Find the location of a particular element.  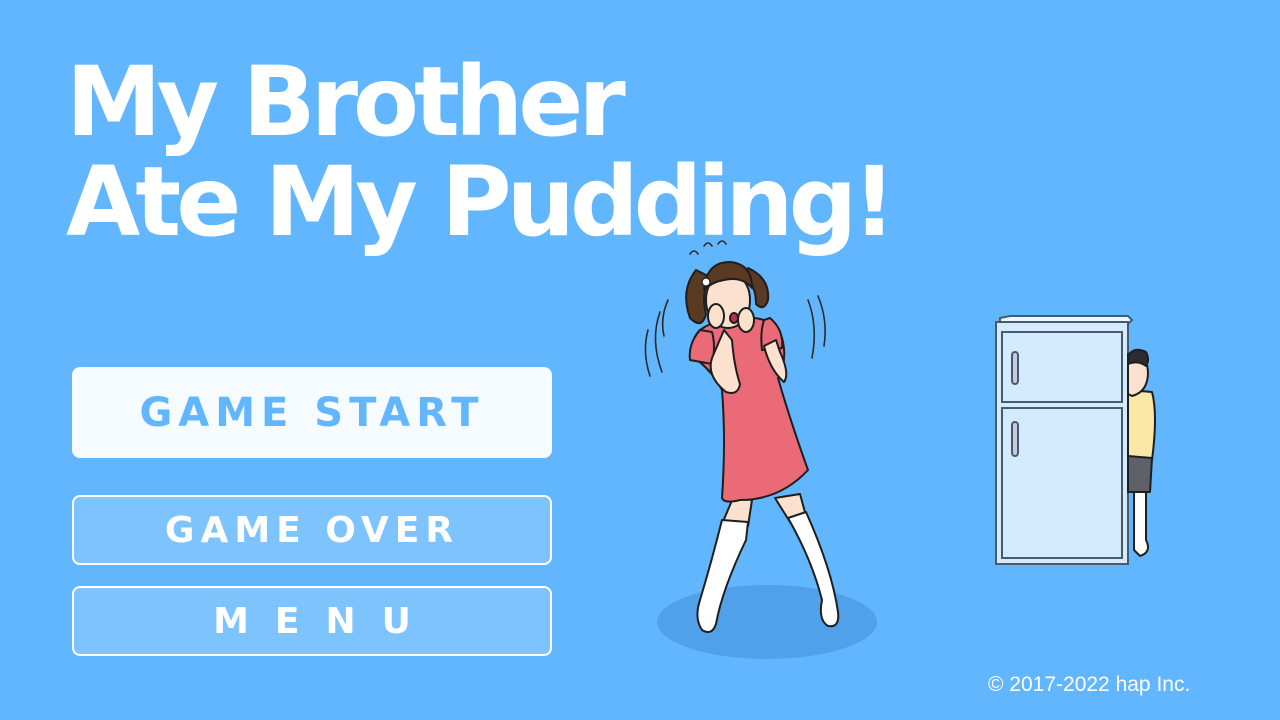

brother-figure is located at coordinates (1141, 452).